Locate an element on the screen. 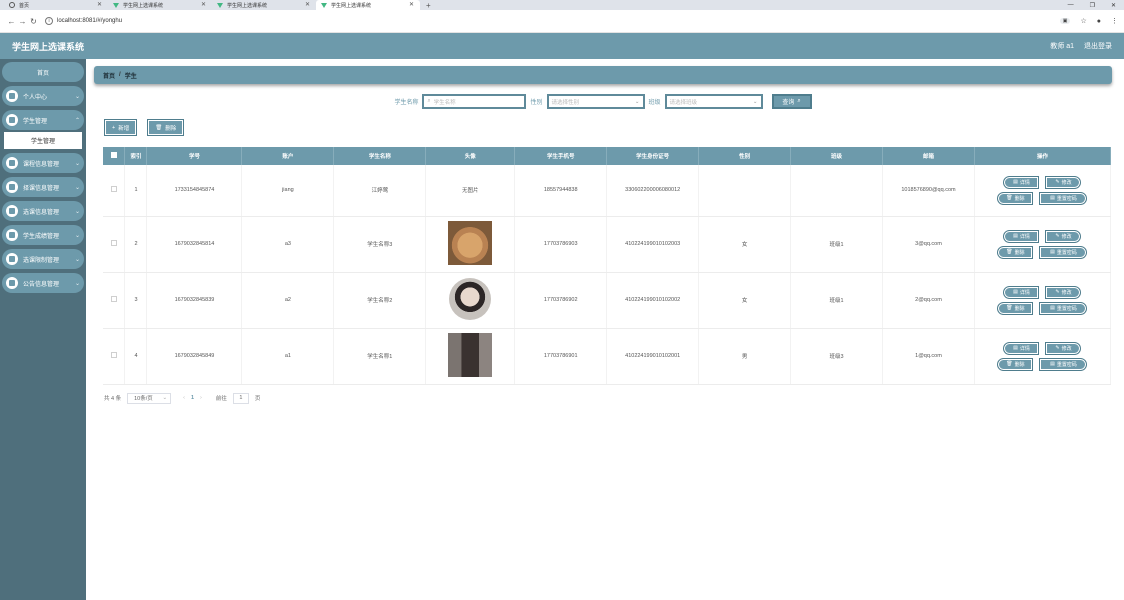  prev-page-icon: ‹ is located at coordinates (184, 398).